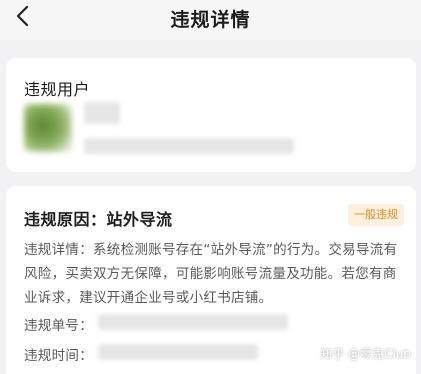 This screenshot has width=421, height=374. What do you see at coordinates (57, 89) in the screenshot?
I see `violation-user-label: 违规用户` at bounding box center [57, 89].